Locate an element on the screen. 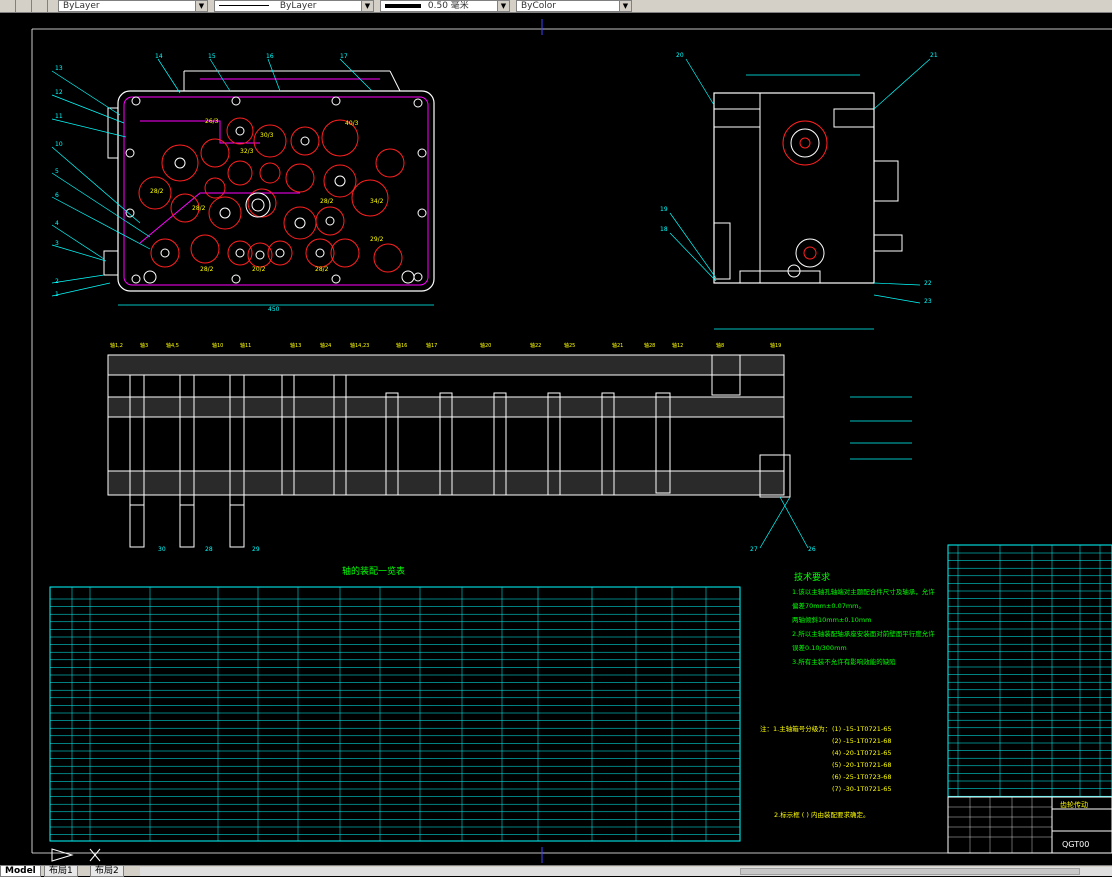 The image size is (1112, 877). svg-text: 1 is located at coordinates (57, 294).